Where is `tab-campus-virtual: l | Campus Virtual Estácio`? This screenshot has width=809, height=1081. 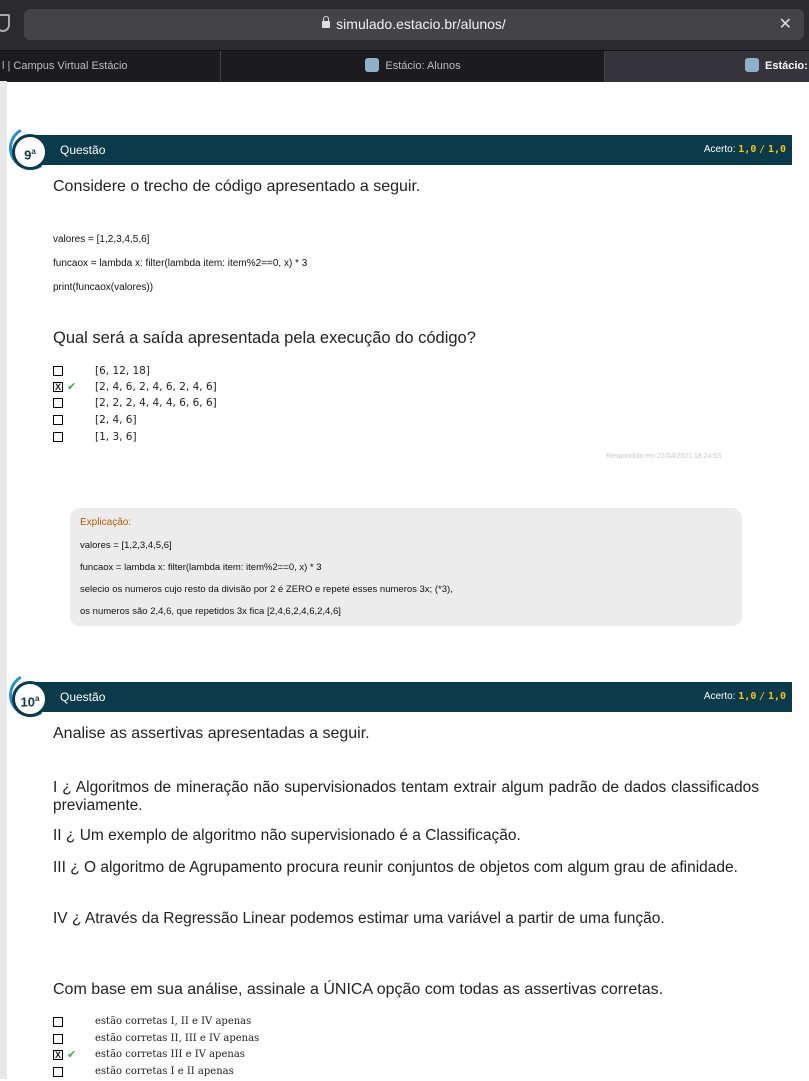
tab-campus-virtual: l | Campus Virtual Estácio is located at coordinates (110, 66).